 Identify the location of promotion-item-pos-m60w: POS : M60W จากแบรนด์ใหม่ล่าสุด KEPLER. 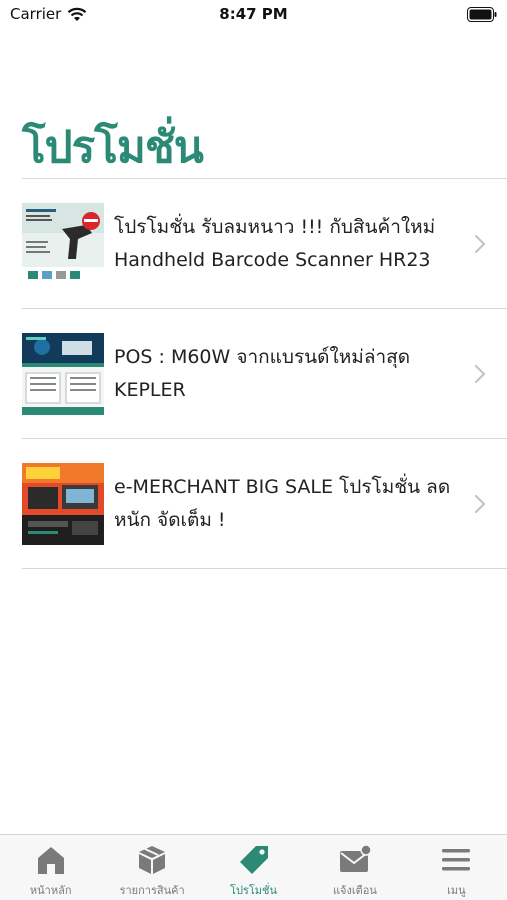
(264, 374).